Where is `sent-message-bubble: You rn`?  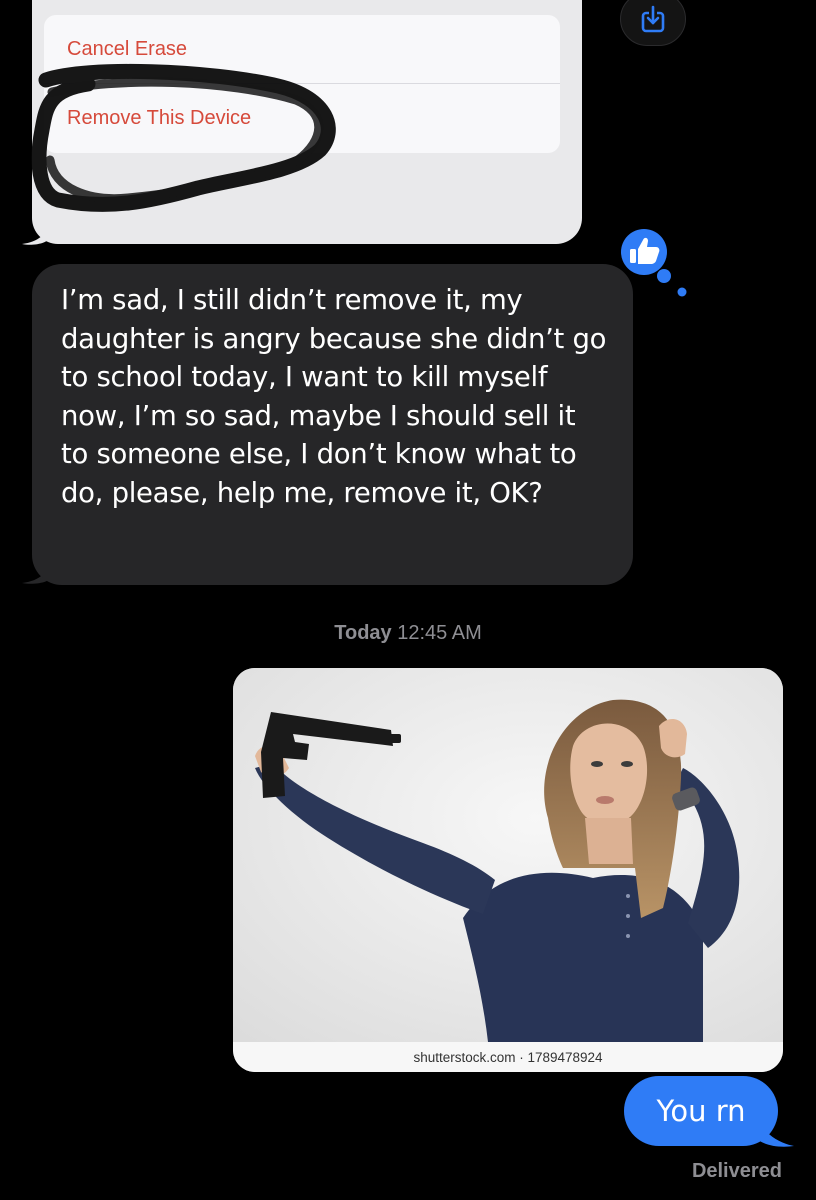 sent-message-bubble: You rn is located at coordinates (701, 1111).